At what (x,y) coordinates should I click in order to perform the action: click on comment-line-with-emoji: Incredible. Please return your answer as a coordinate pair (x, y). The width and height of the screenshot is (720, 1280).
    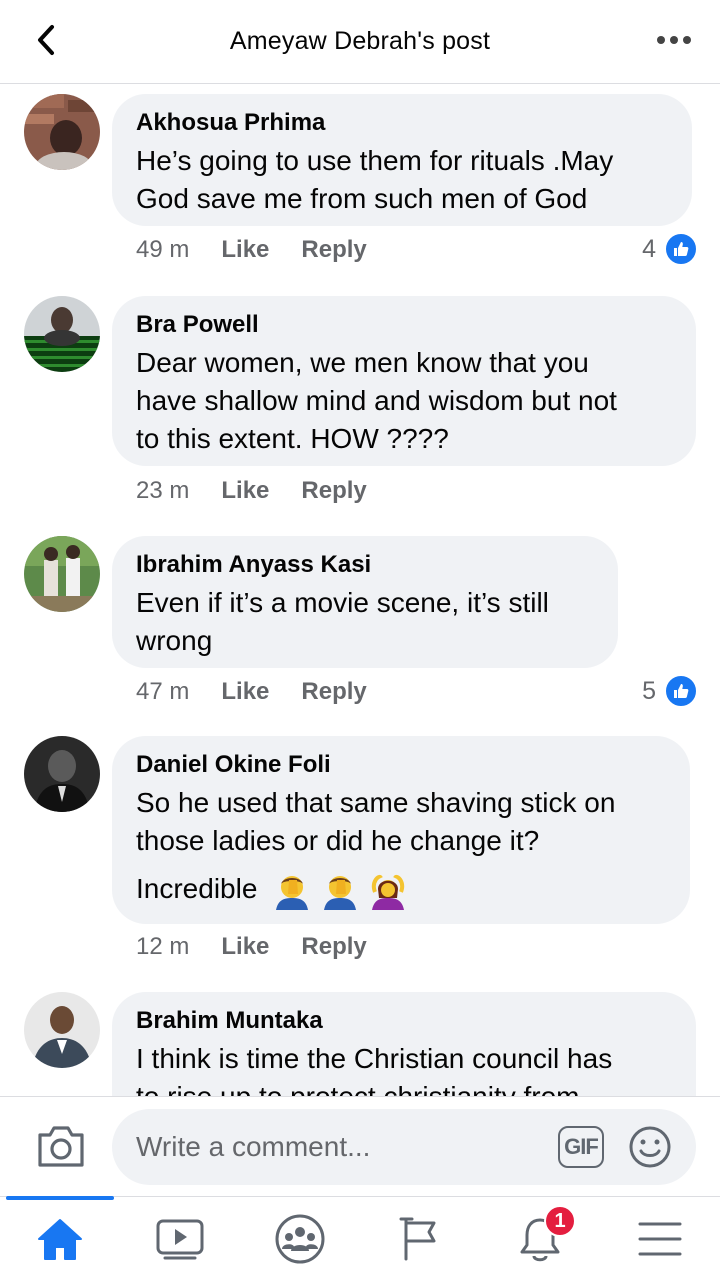
    Looking at the image, I should click on (401, 890).